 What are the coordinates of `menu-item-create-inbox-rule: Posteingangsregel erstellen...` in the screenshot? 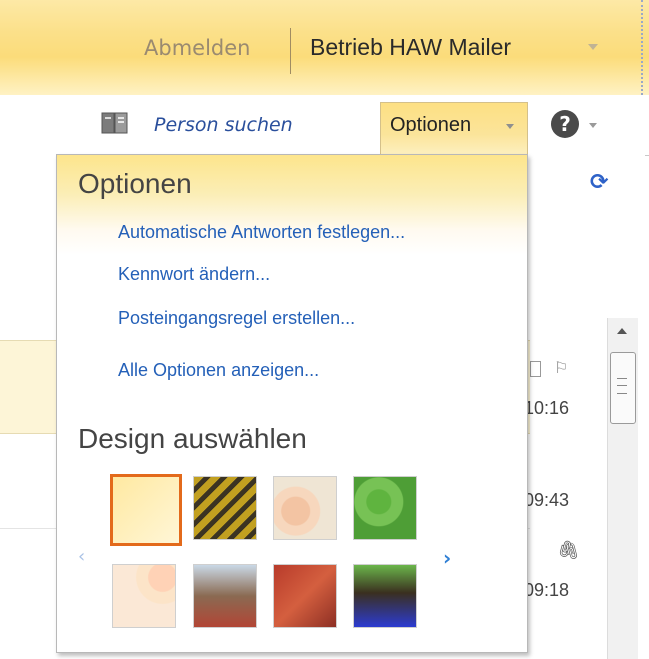 It's located at (236, 318).